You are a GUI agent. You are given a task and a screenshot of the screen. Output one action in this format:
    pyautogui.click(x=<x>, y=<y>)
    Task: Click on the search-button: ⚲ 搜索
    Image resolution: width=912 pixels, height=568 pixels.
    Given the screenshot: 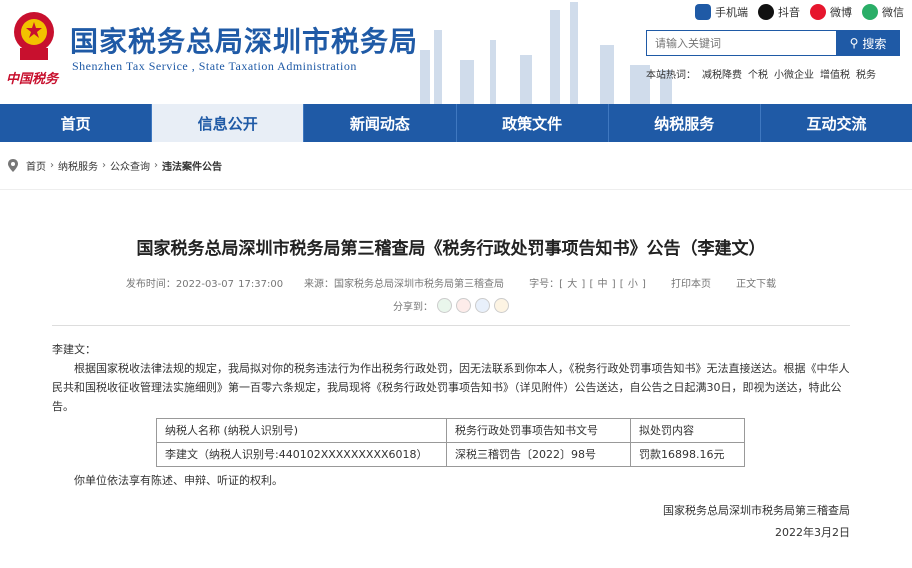 What is the action you would take?
    pyautogui.click(x=868, y=43)
    